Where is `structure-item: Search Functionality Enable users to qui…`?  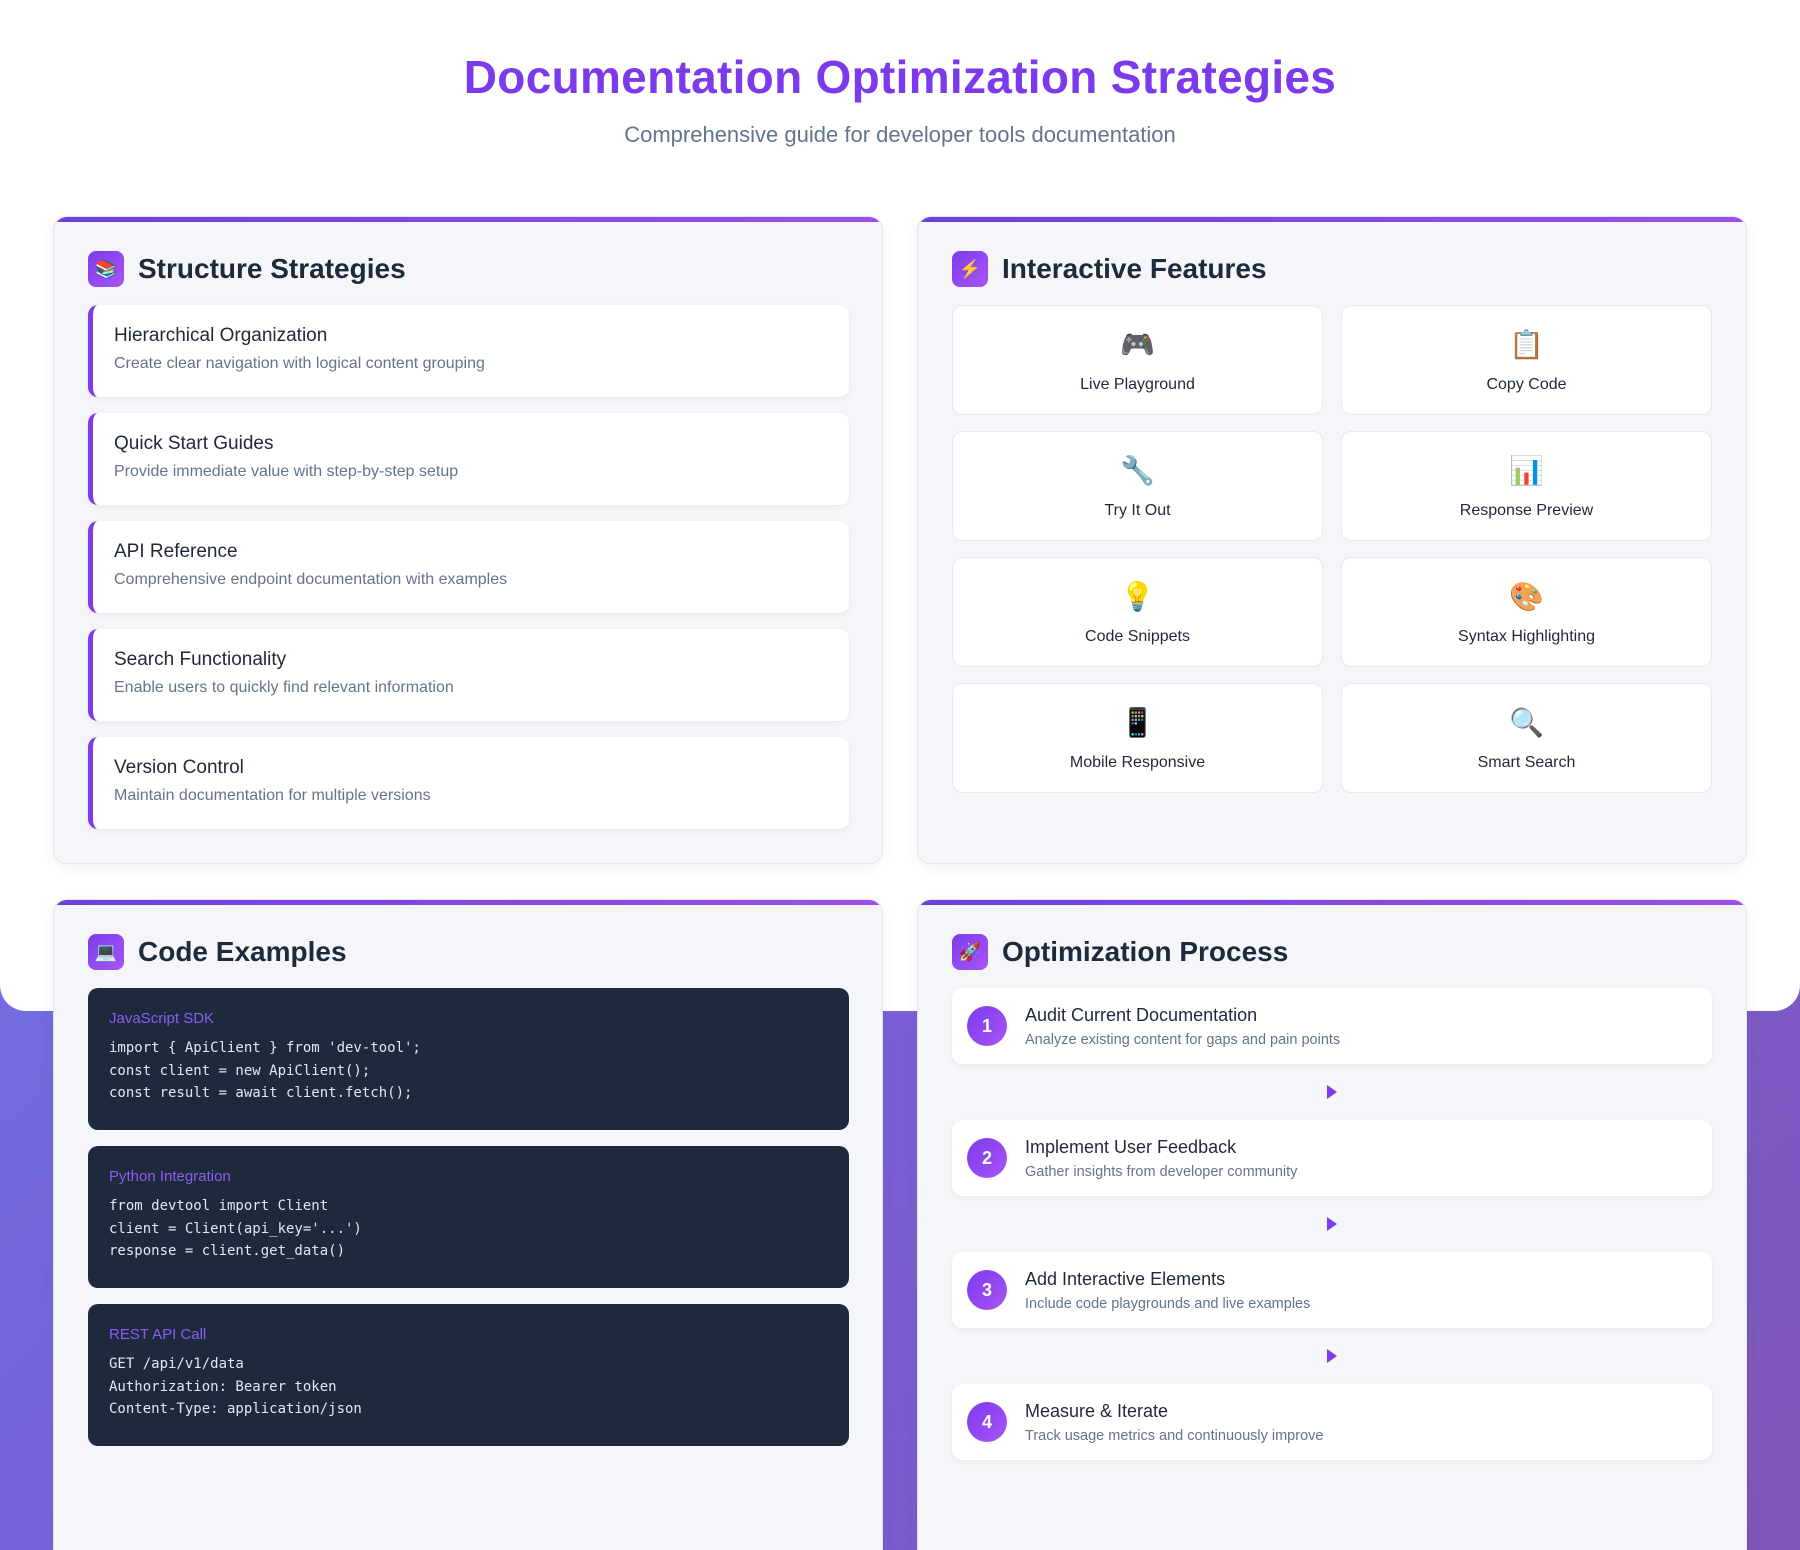 structure-item: Search Functionality Enable users to qui… is located at coordinates (468, 675).